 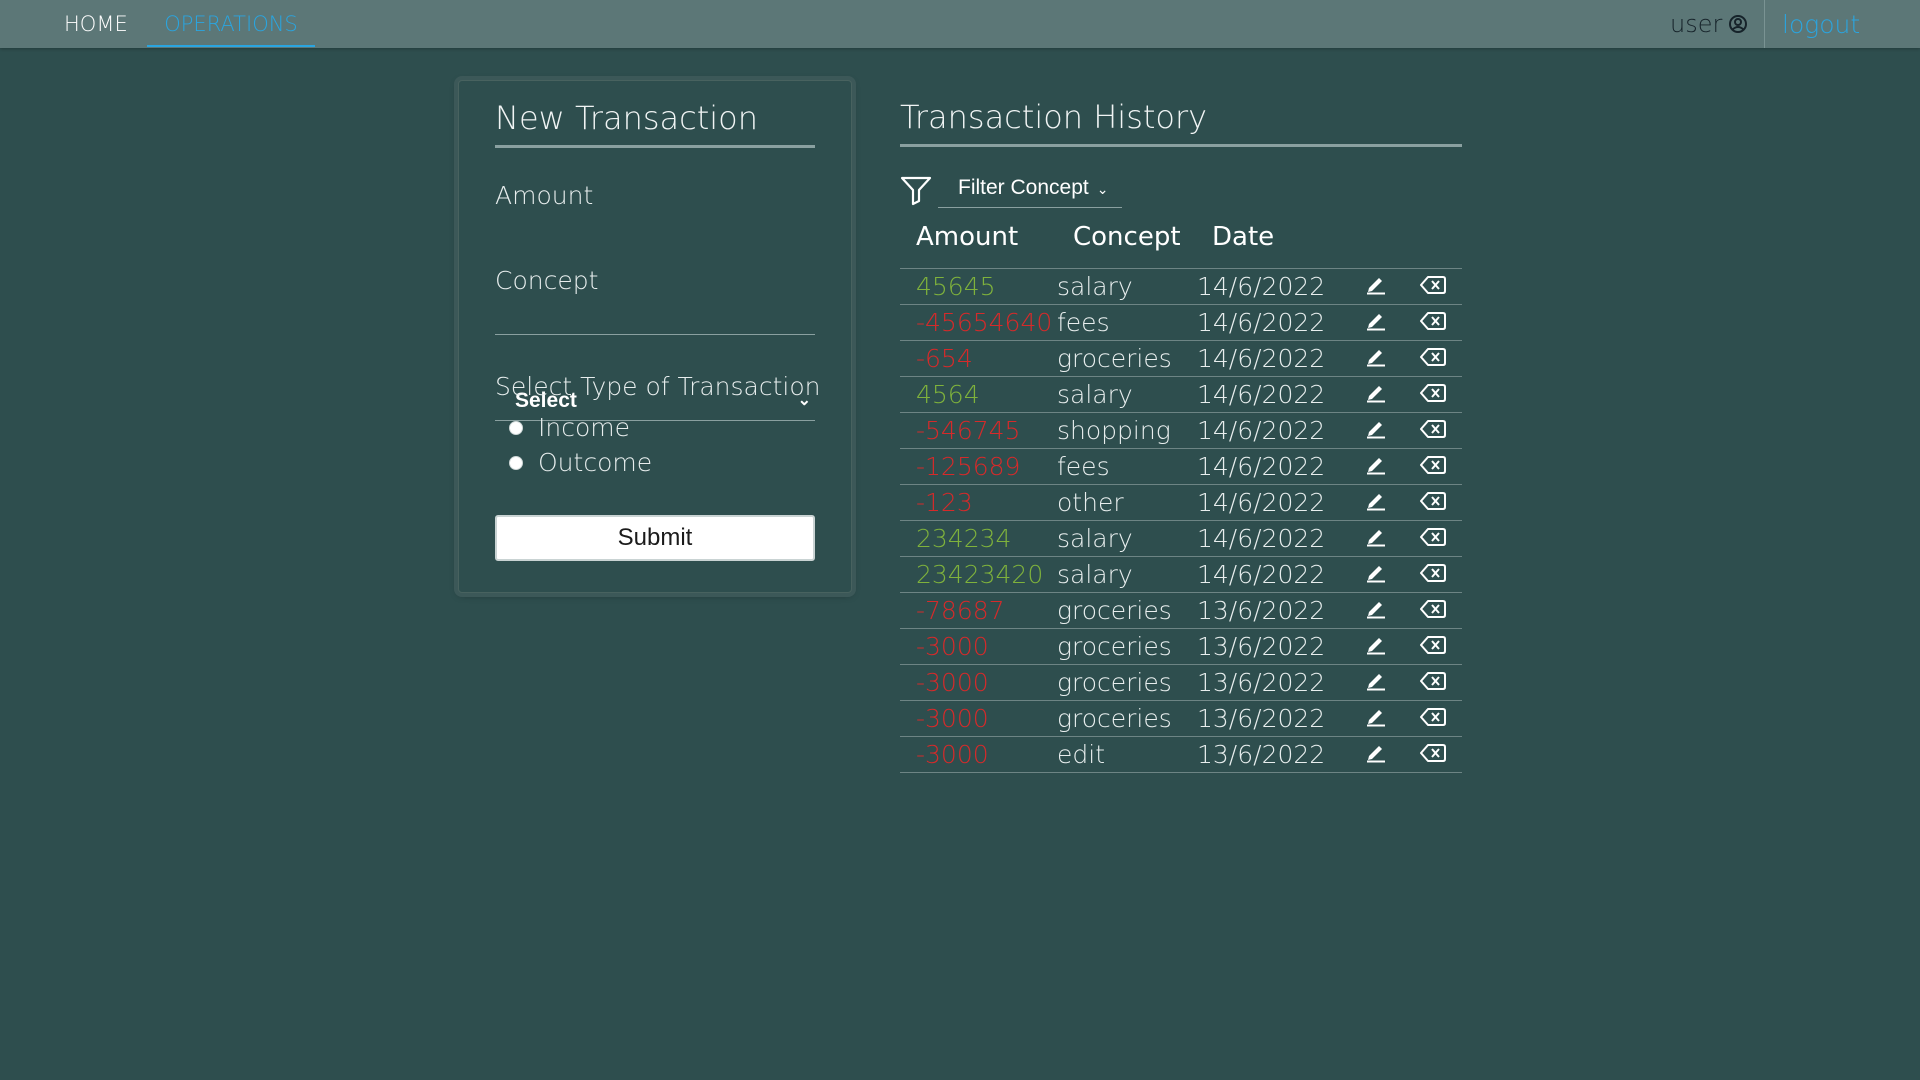 I want to click on submit-button: Submit, so click(x=655, y=538).